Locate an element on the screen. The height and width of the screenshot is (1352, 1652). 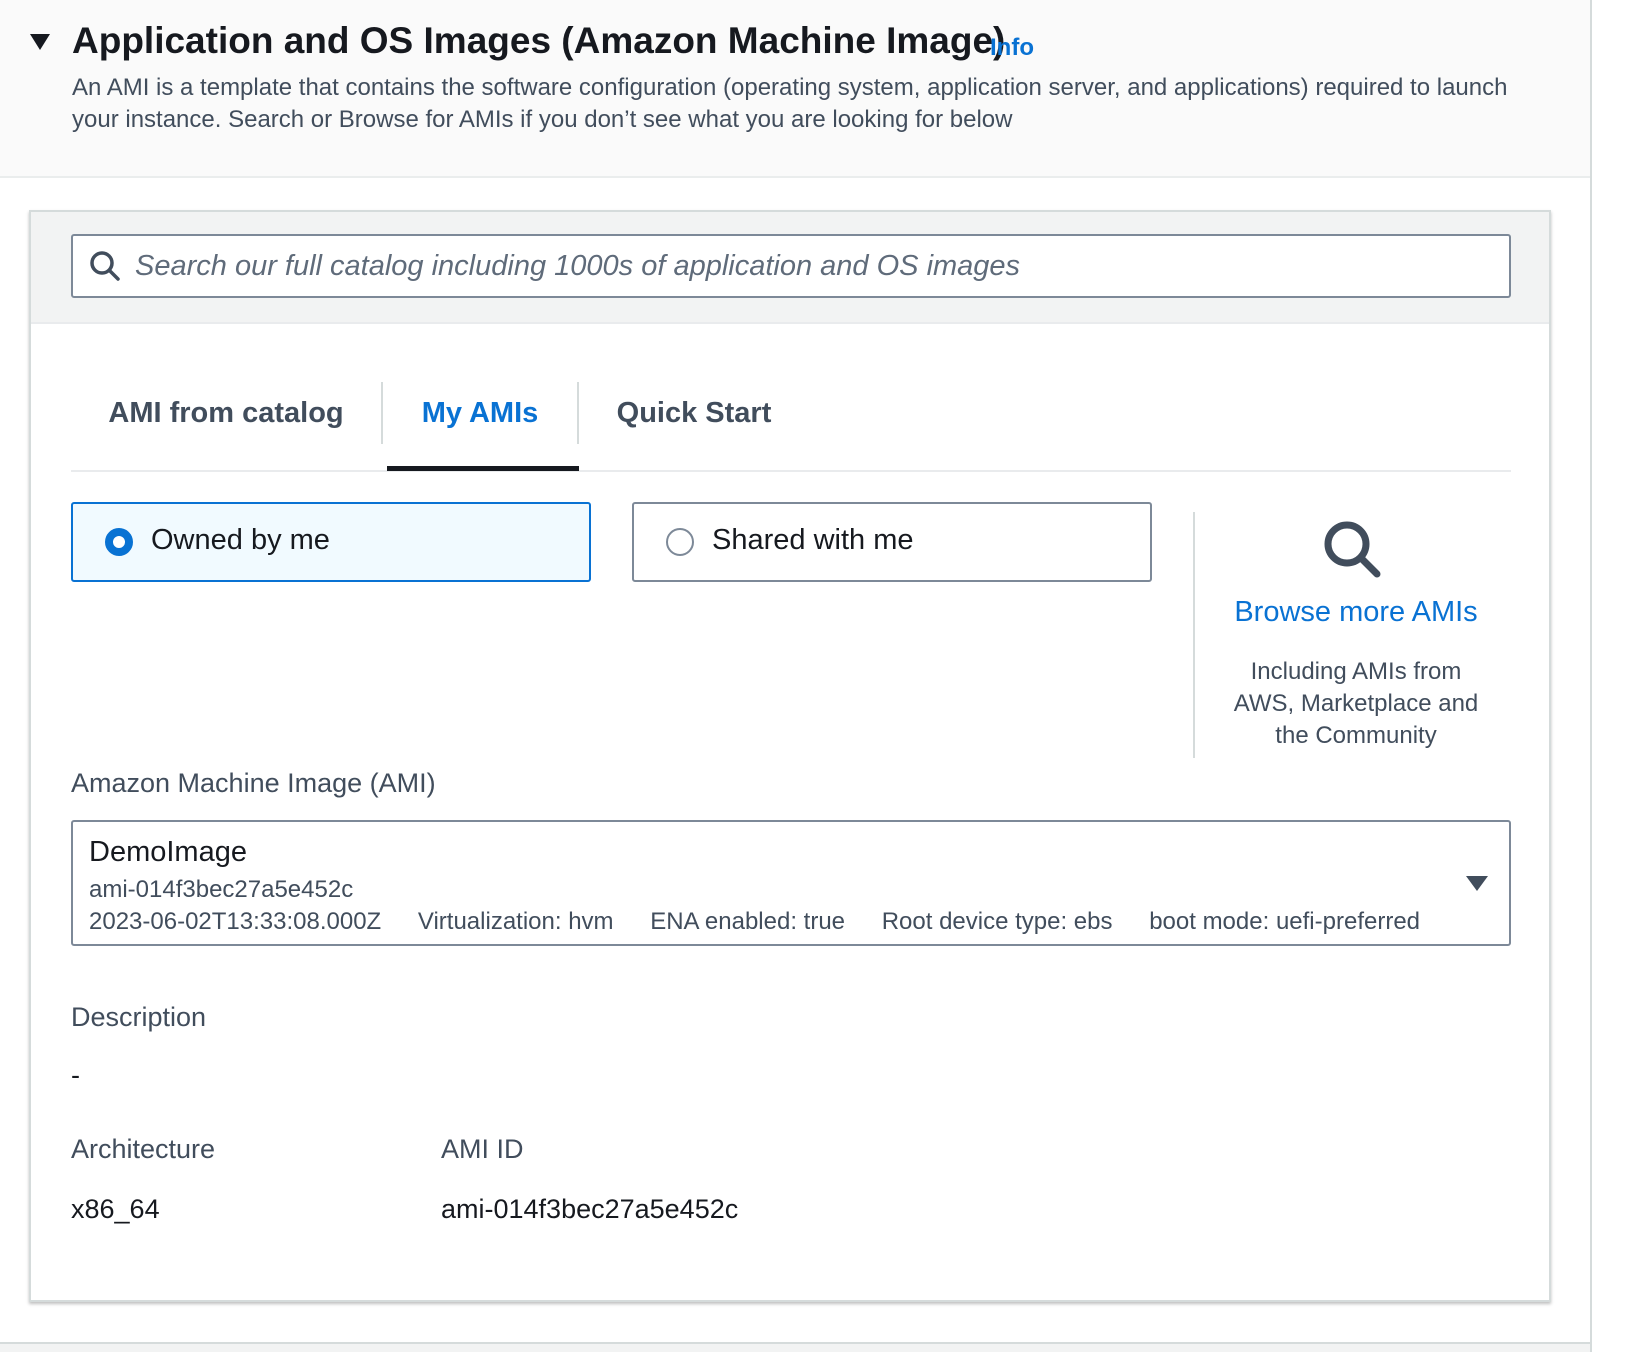
ami-ena: ENA enabled: true is located at coordinates (748, 921).